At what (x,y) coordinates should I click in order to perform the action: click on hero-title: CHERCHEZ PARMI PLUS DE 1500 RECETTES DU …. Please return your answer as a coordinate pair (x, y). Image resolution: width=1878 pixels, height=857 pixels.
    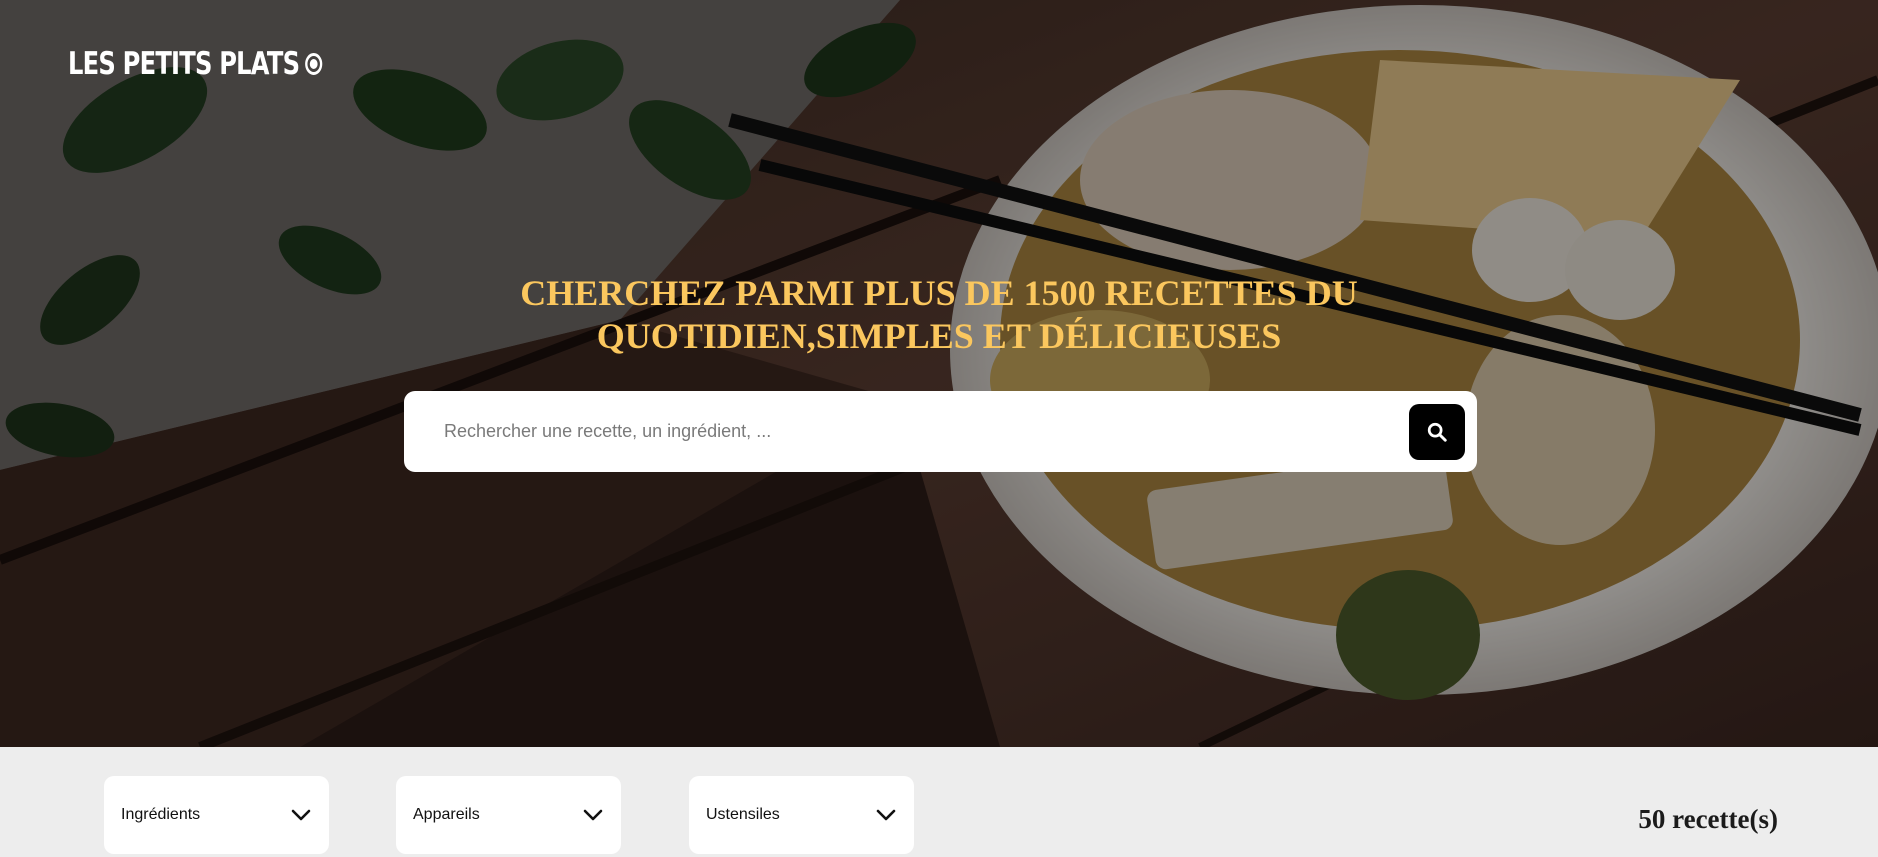
    Looking at the image, I should click on (939, 315).